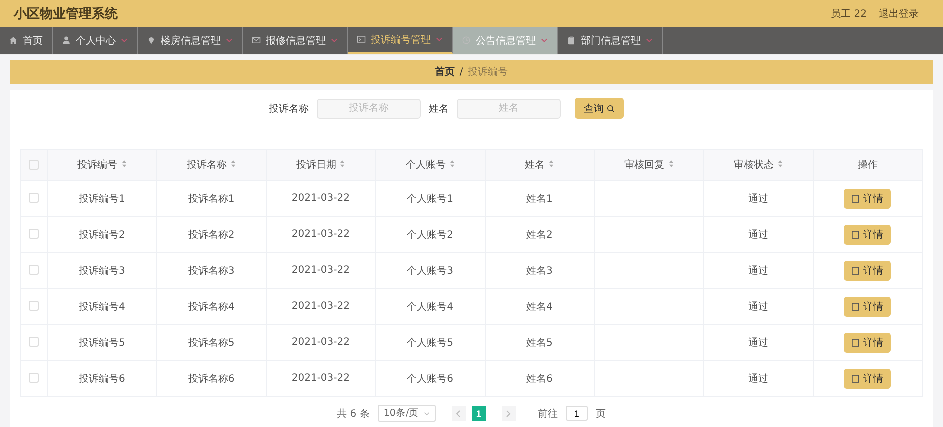 Image resolution: width=943 pixels, height=427 pixels. I want to click on column-header: 投诉编号, so click(102, 165).